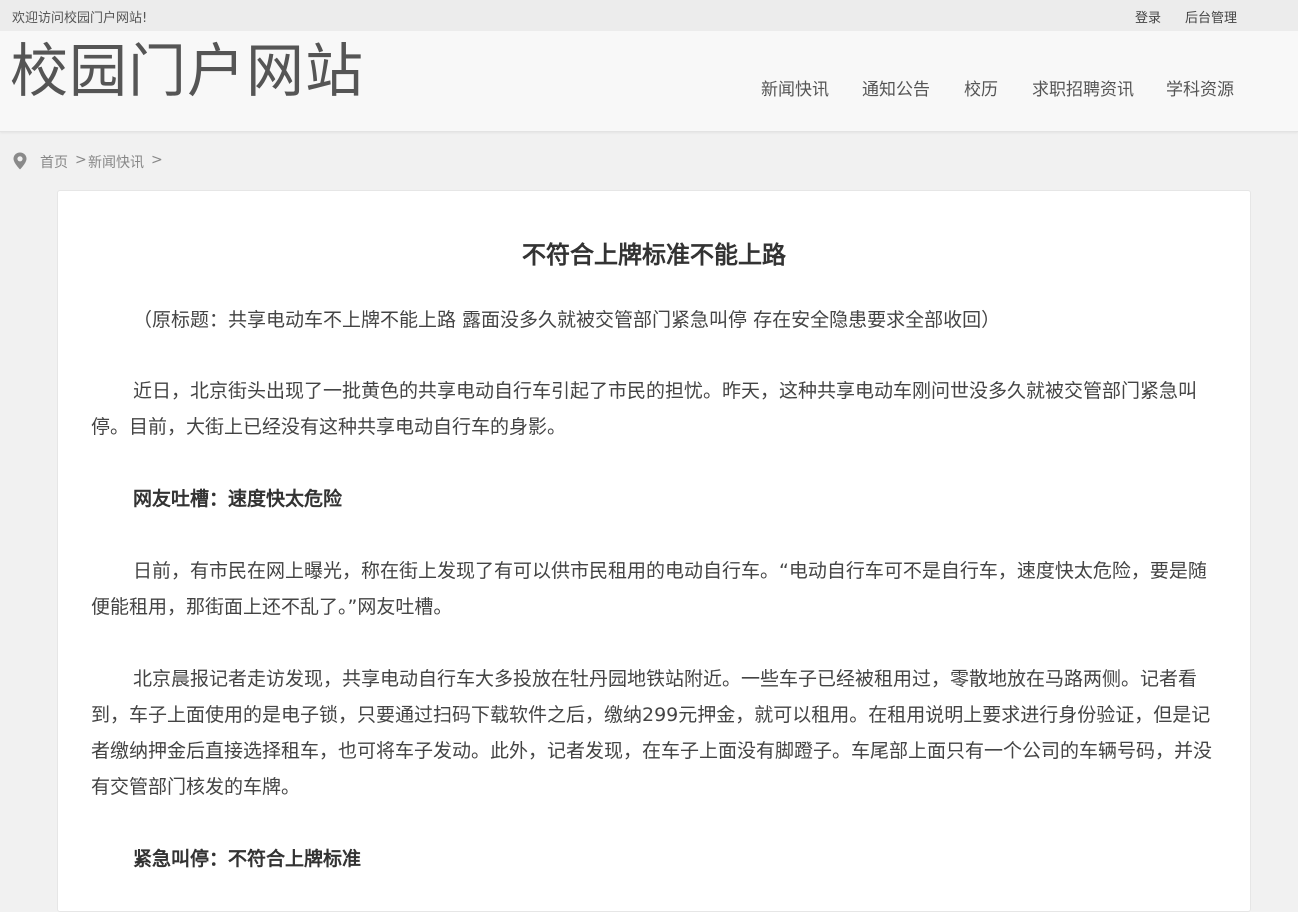  What do you see at coordinates (1211, 16) in the screenshot?
I see `admin-link: 后台管理` at bounding box center [1211, 16].